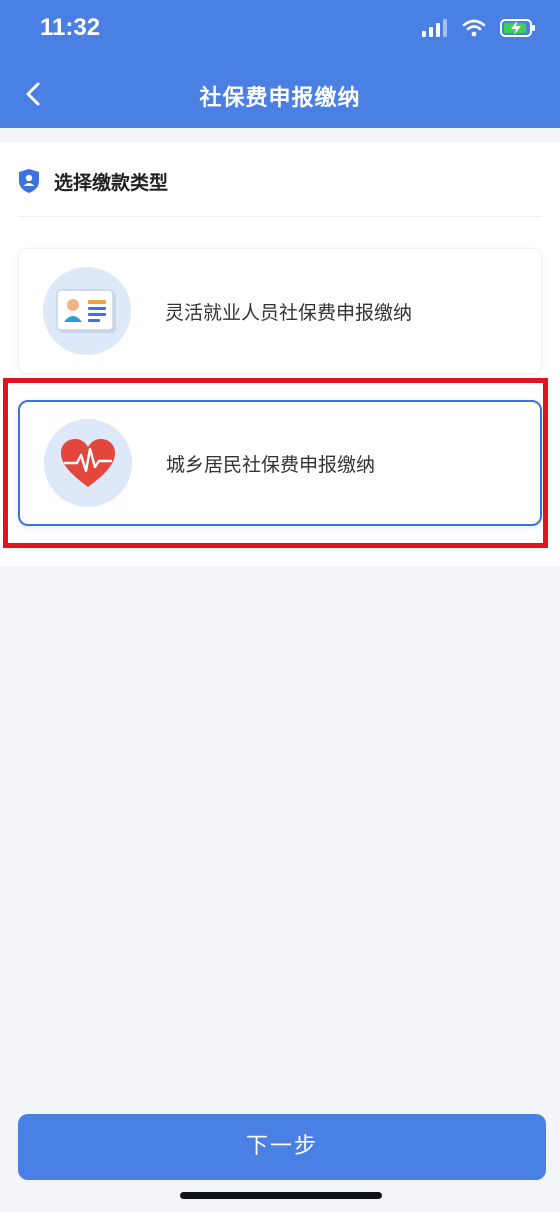 The width and height of the screenshot is (560, 1212). I want to click on battery-charging-icon, so click(517, 28).